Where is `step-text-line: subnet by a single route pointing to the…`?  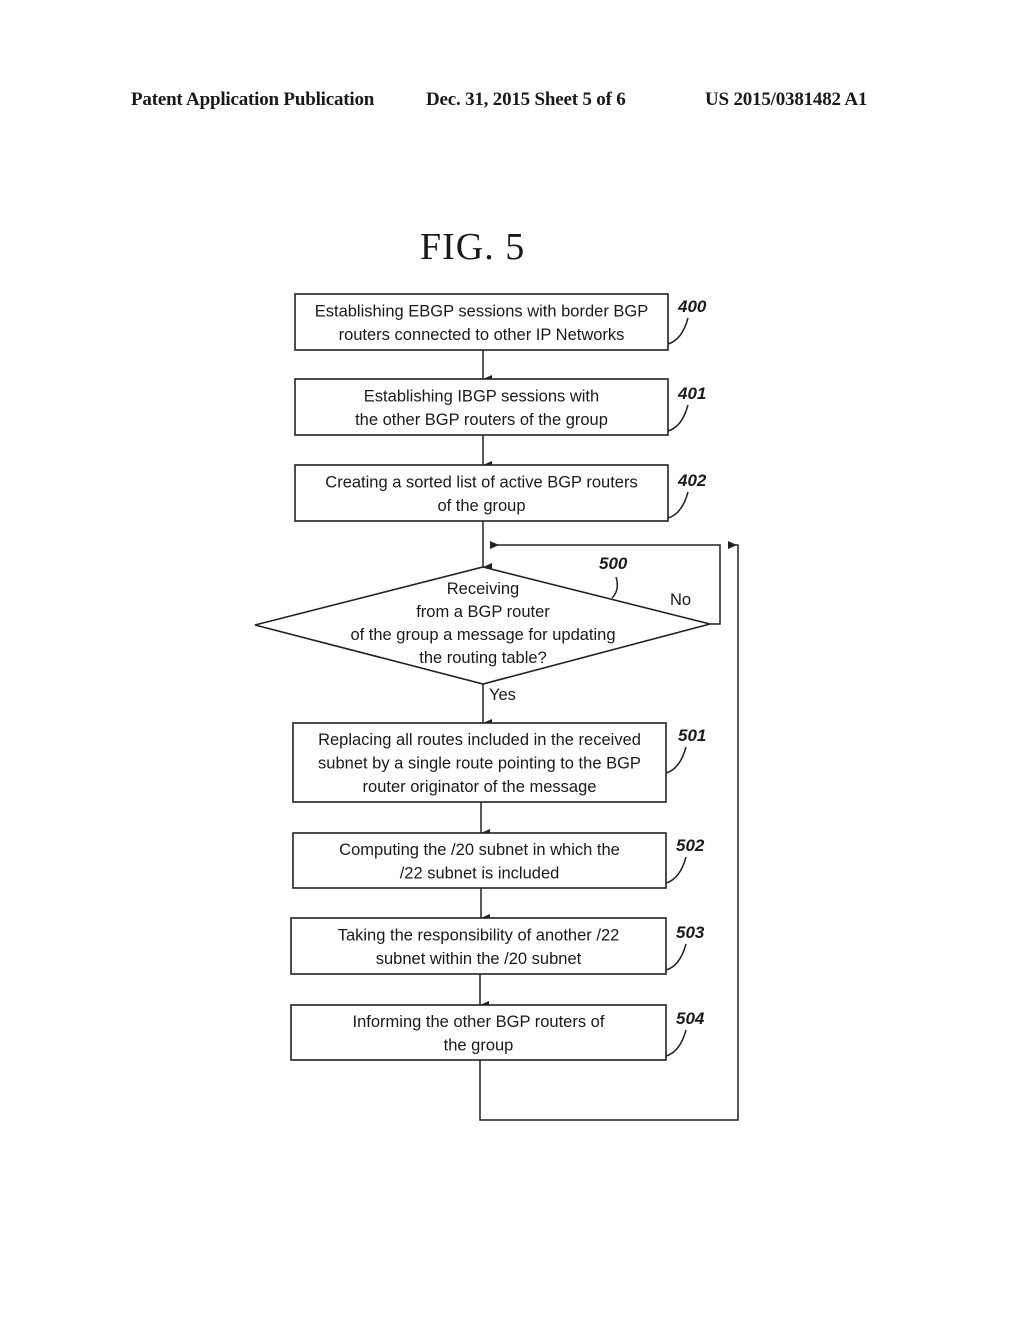
step-text-line: subnet by a single route pointing to the… is located at coordinates (479, 764).